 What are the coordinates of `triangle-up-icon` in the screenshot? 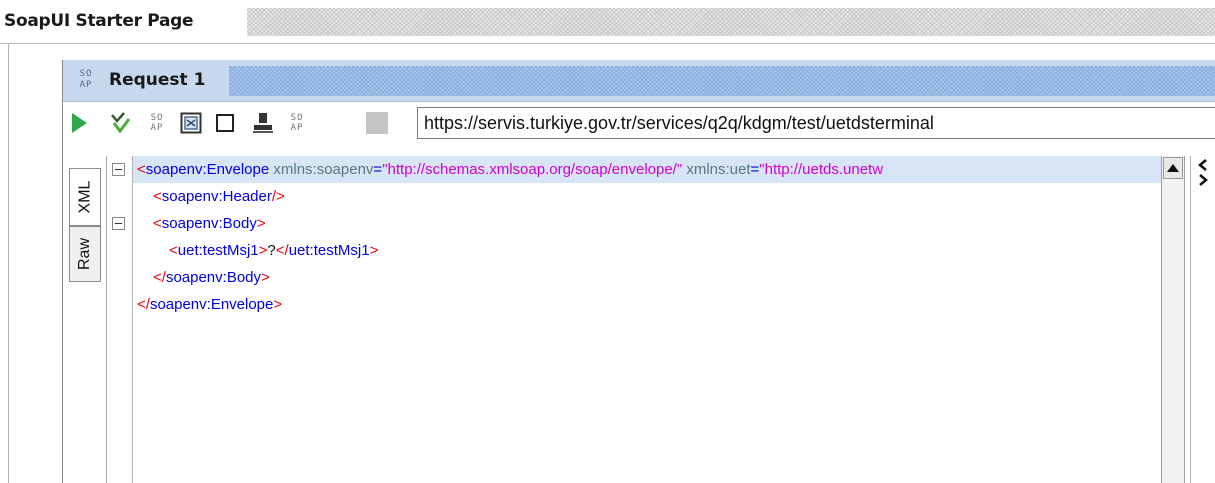 It's located at (1173, 168).